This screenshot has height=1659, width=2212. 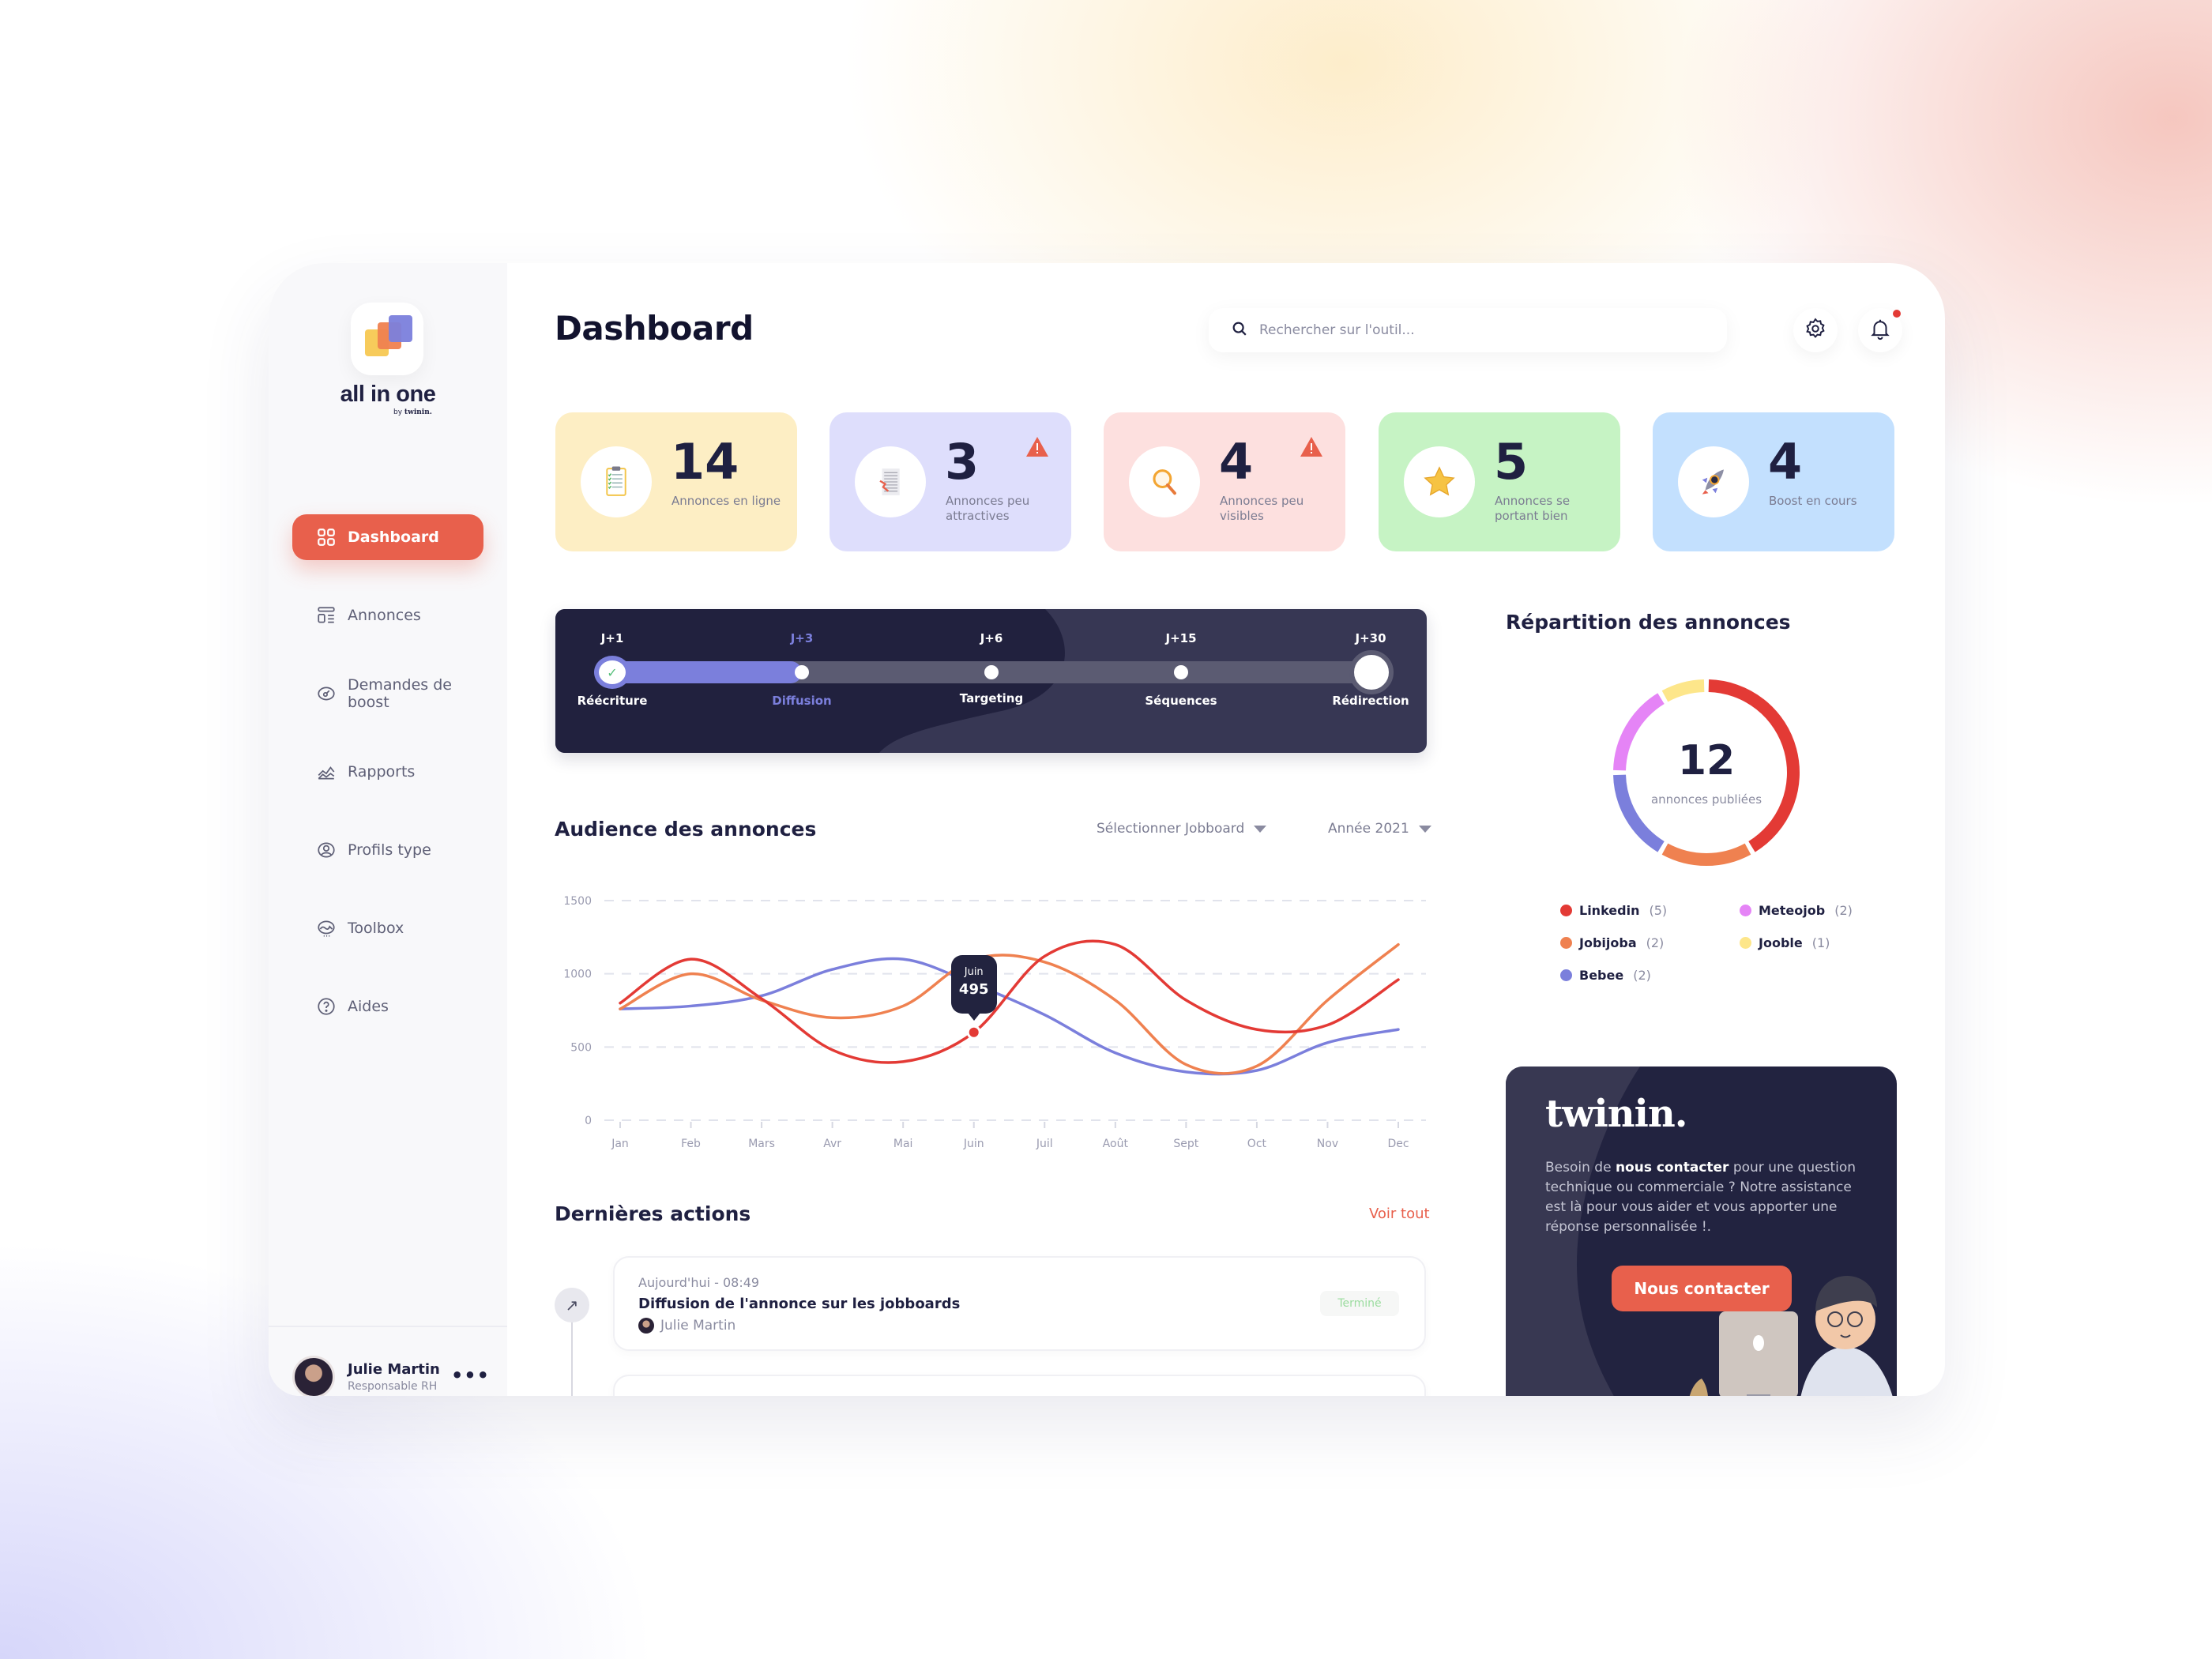 I want to click on sidebar-item-annonces: Annonces, so click(x=388, y=615).